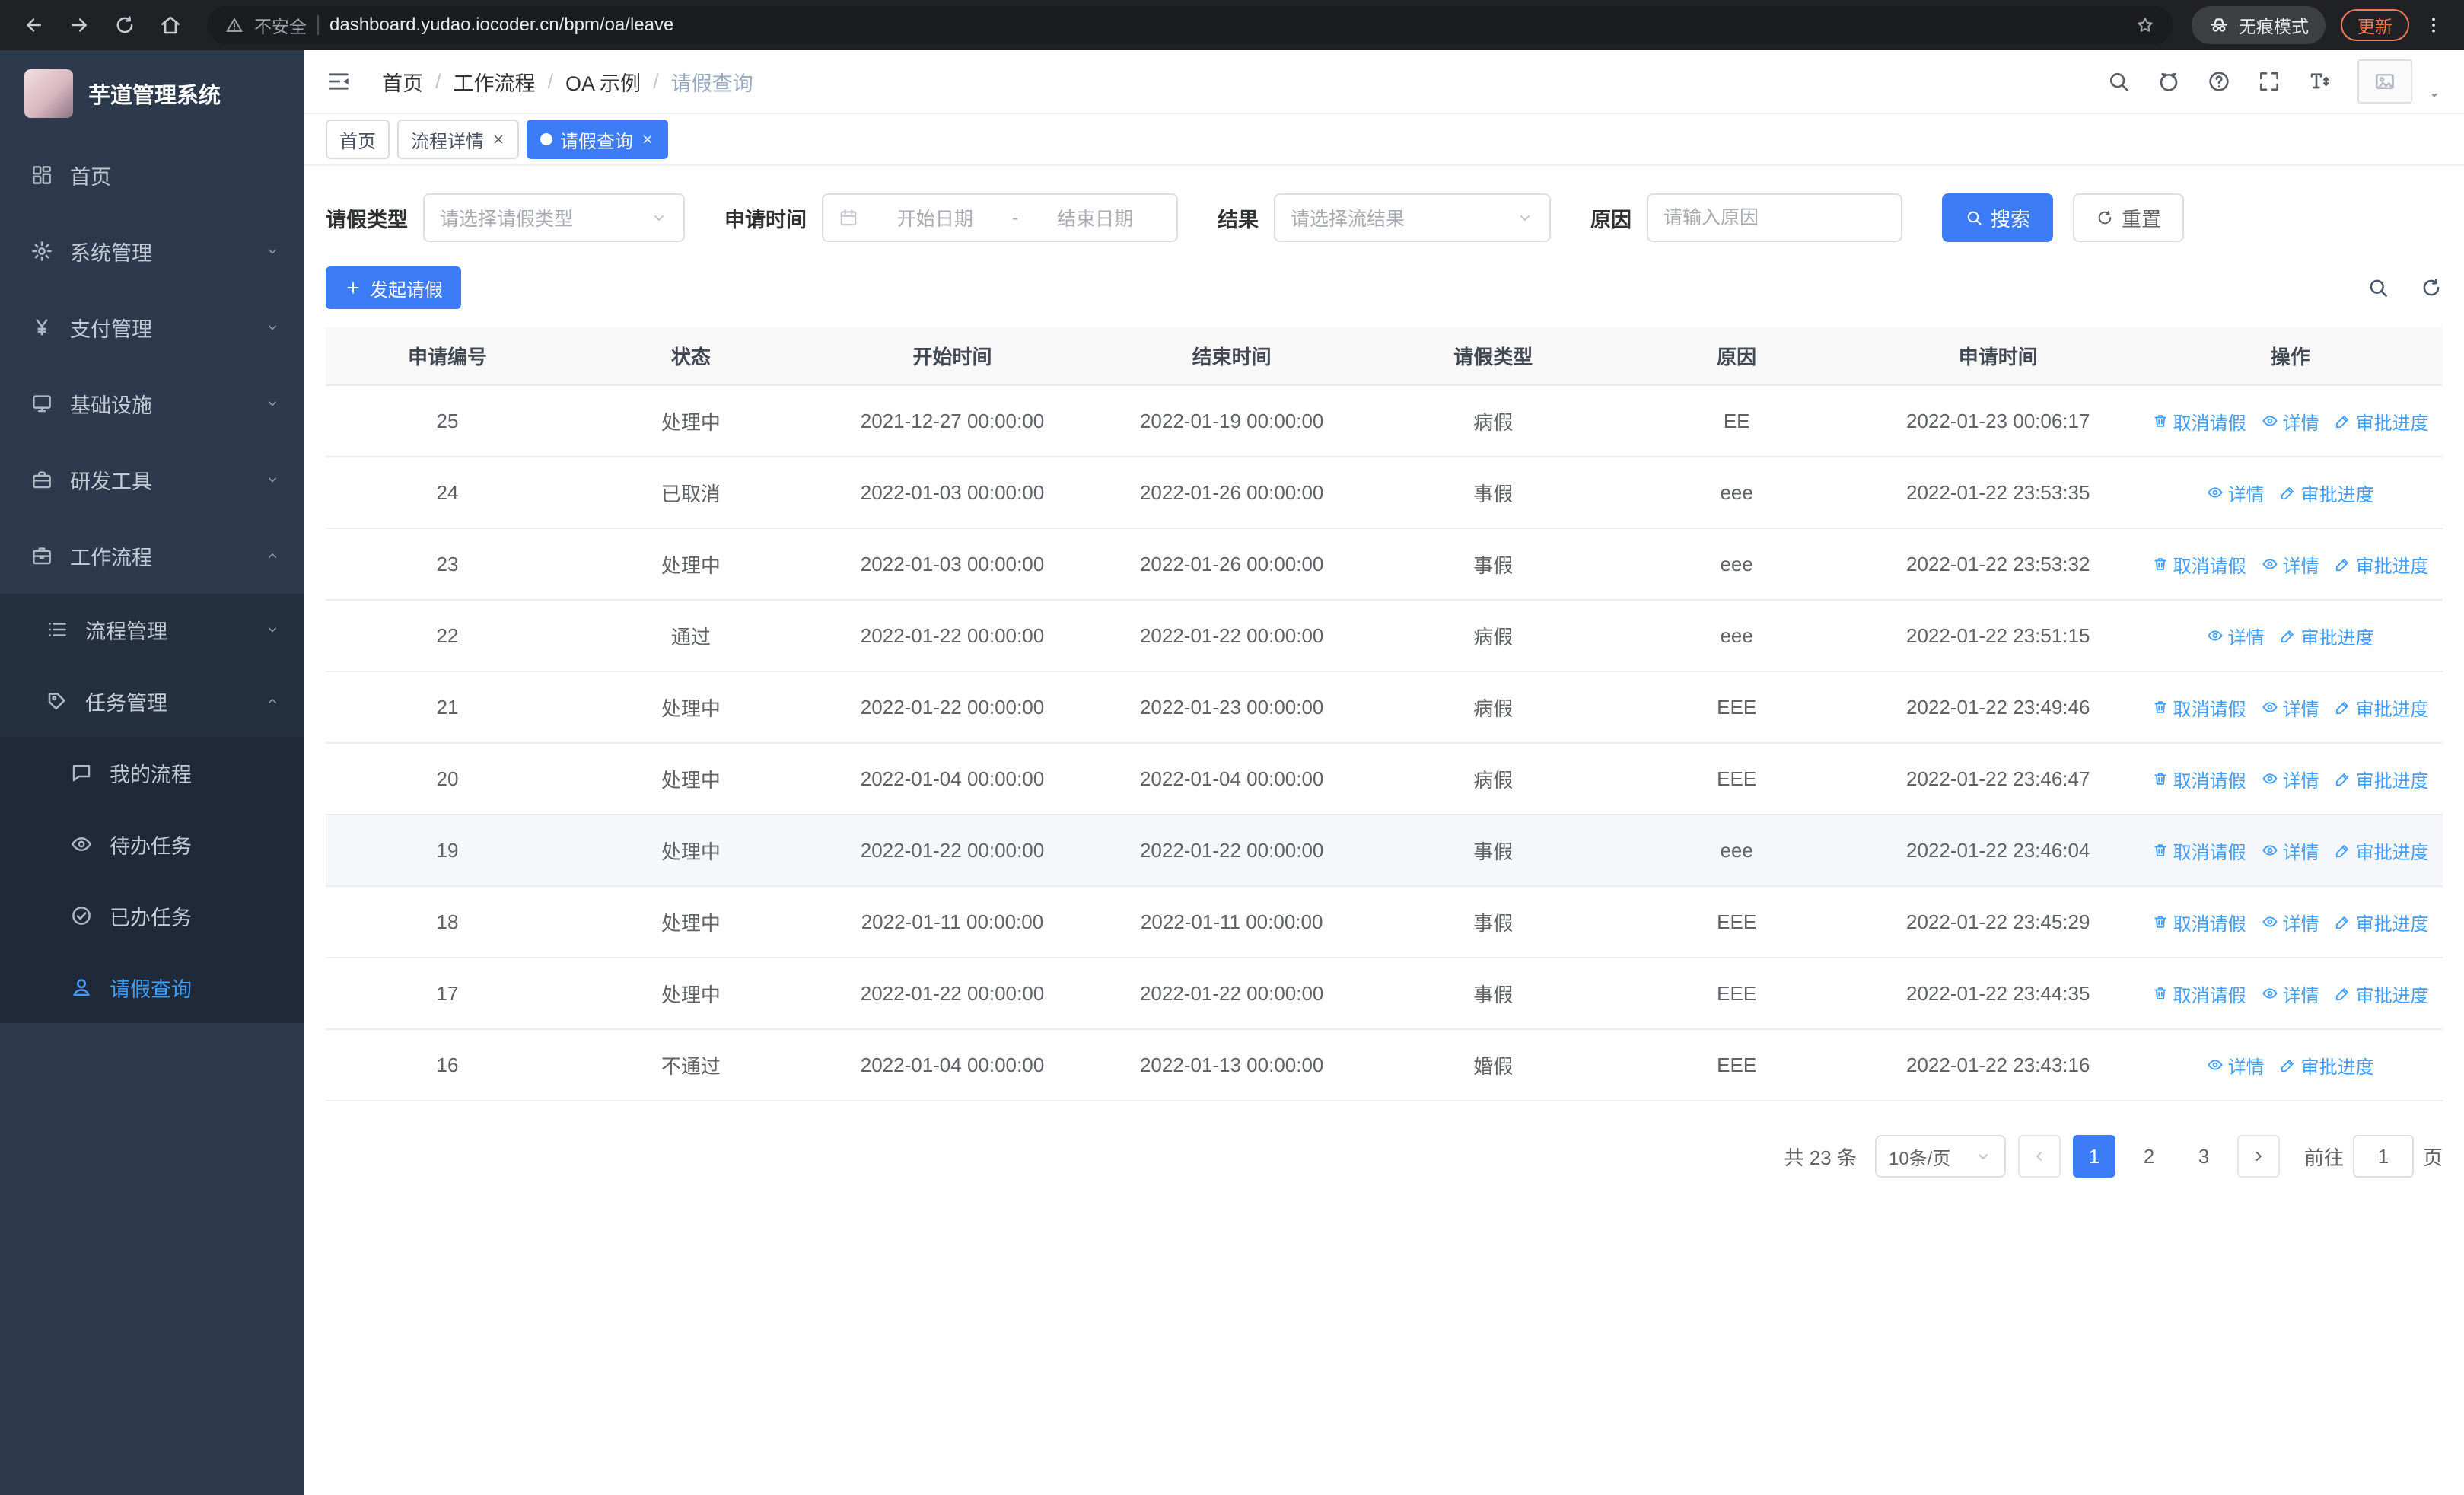 This screenshot has height=1495, width=2464. Describe the element at coordinates (2169, 82) in the screenshot. I see `github-icon` at that location.